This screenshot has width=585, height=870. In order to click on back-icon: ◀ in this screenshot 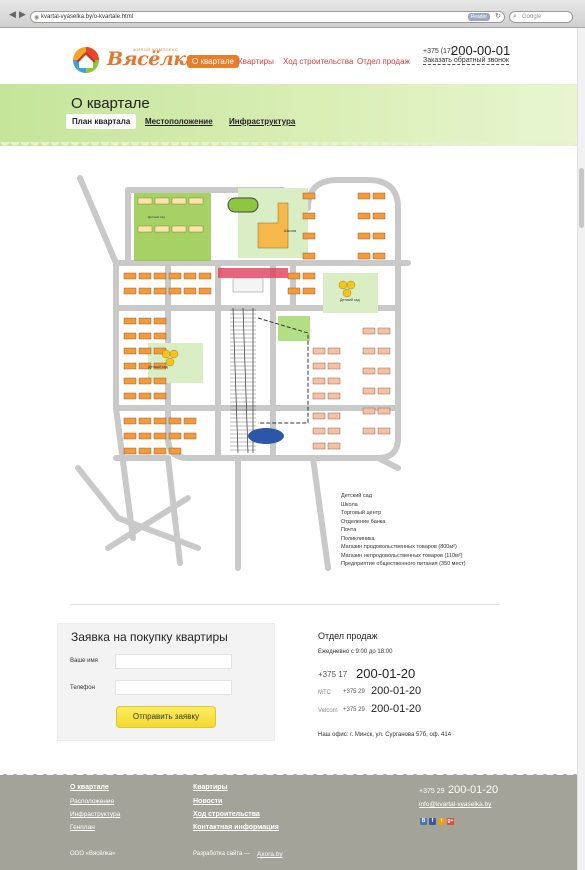, I will do `click(12, 14)`.